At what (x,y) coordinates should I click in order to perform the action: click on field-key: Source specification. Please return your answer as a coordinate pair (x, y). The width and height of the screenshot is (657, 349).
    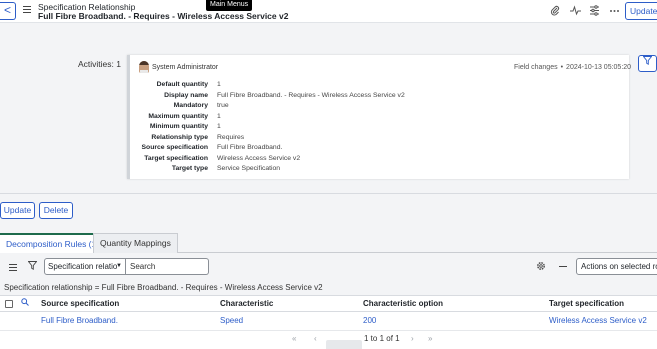
    Looking at the image, I should click on (174, 147).